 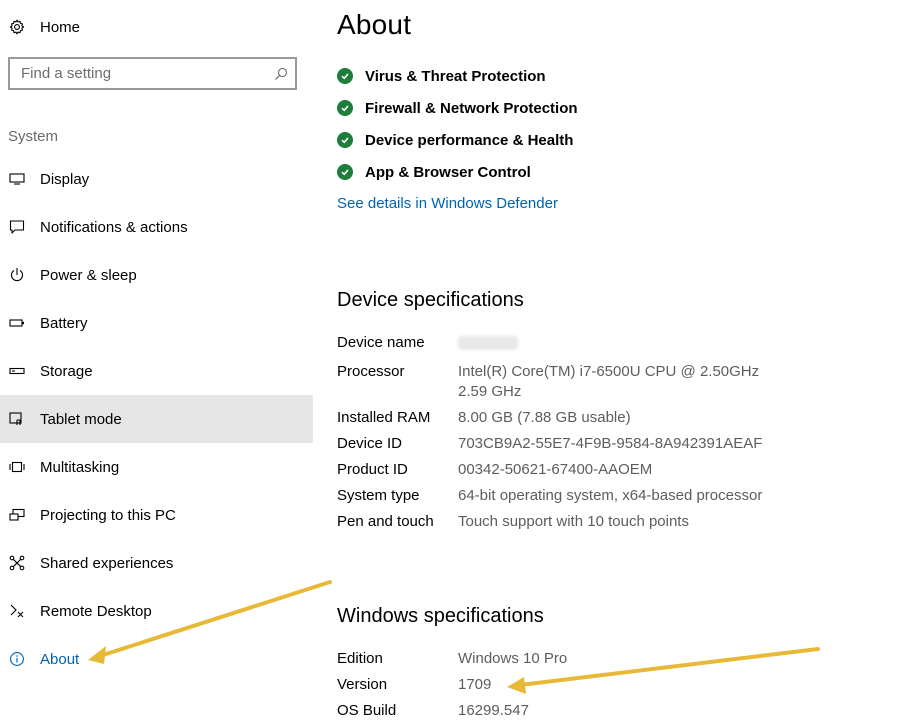 I want to click on sidebar-item-projecting: Projecting to this PC, so click(x=156, y=515).